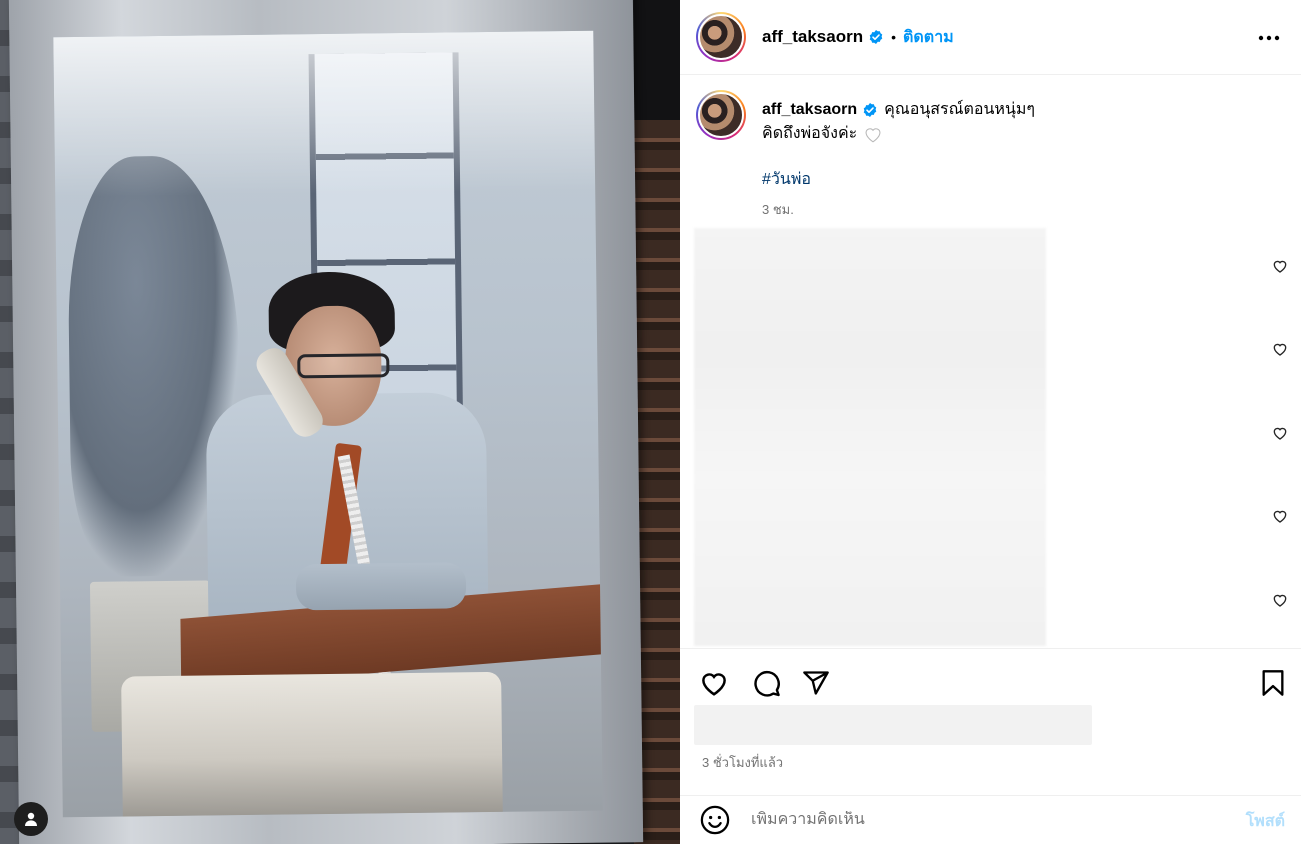  Describe the element at coordinates (812, 37) in the screenshot. I see `author-username: aff_taksaorn` at that location.